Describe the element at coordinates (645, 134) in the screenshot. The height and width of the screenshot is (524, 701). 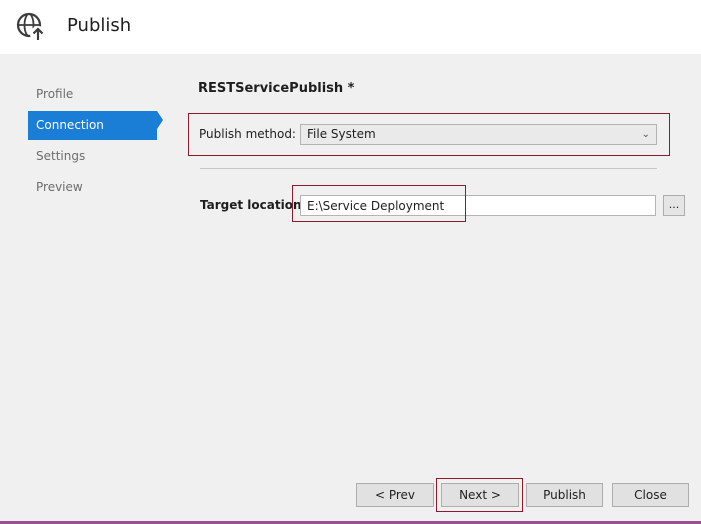
I see `chevron-down-icon: ⌄` at that location.